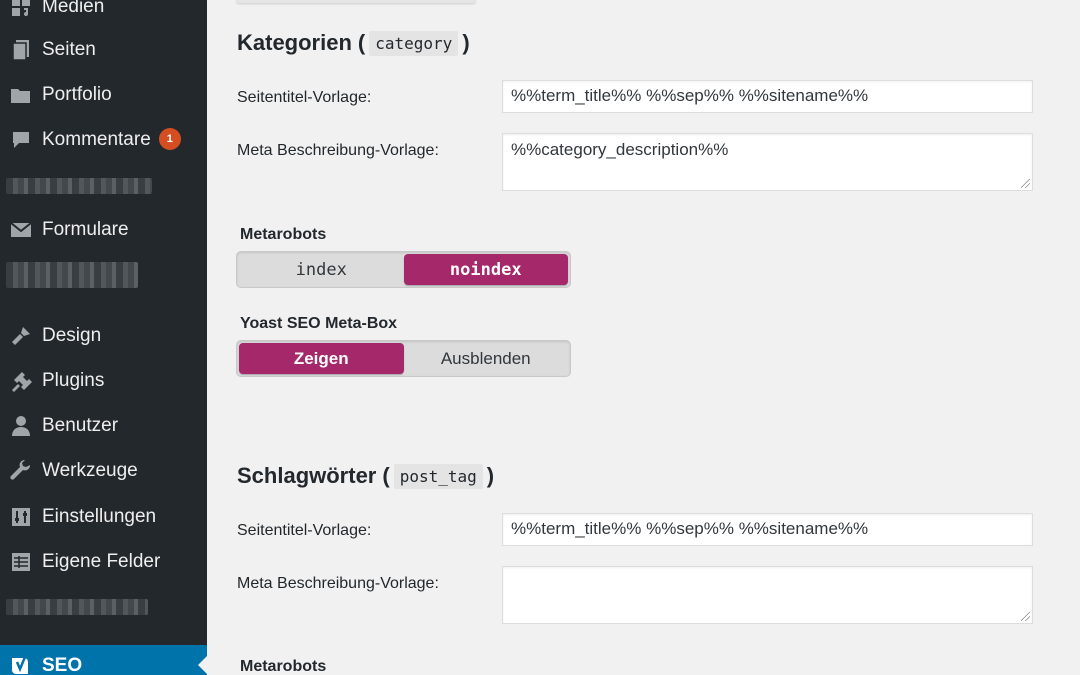  I want to click on sidebar-item-label: SEO, so click(62, 665).